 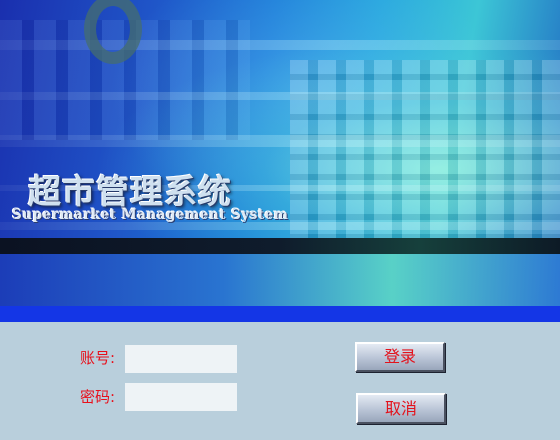 What do you see at coordinates (401, 408) in the screenshot?
I see `cancel-button: 取消` at bounding box center [401, 408].